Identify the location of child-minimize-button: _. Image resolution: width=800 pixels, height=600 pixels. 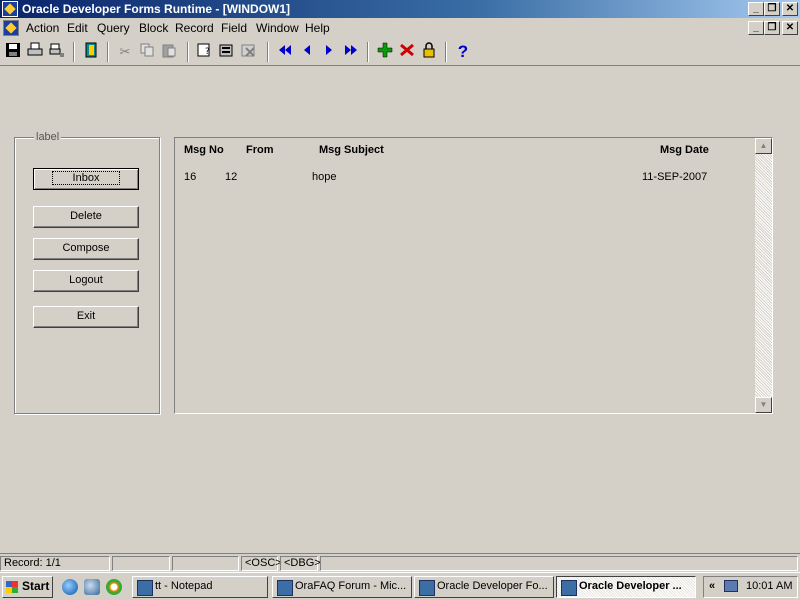
(756, 28).